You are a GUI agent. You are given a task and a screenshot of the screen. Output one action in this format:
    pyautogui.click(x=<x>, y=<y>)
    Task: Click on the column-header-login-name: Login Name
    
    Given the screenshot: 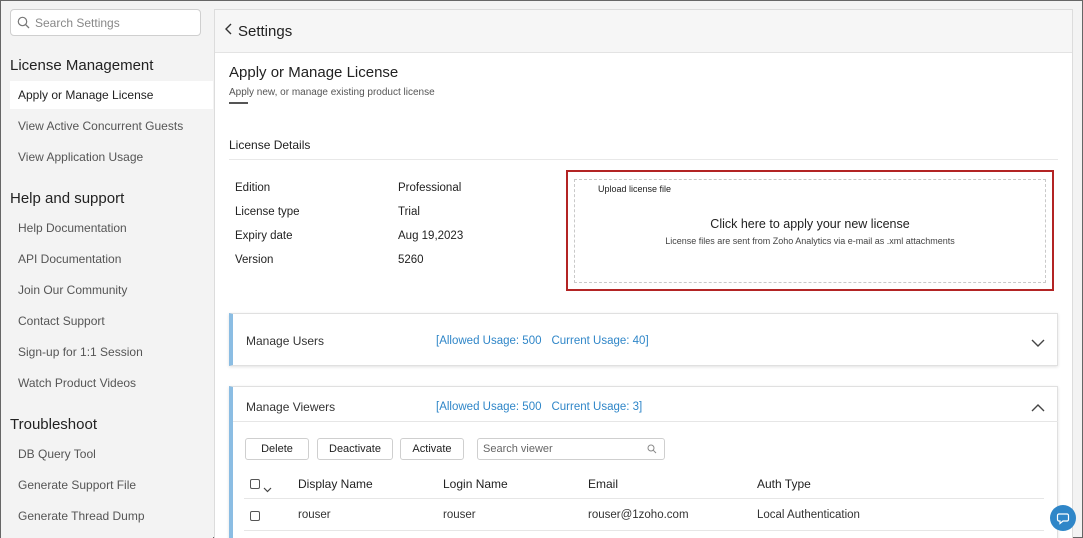 What is the action you would take?
    pyautogui.click(x=475, y=484)
    